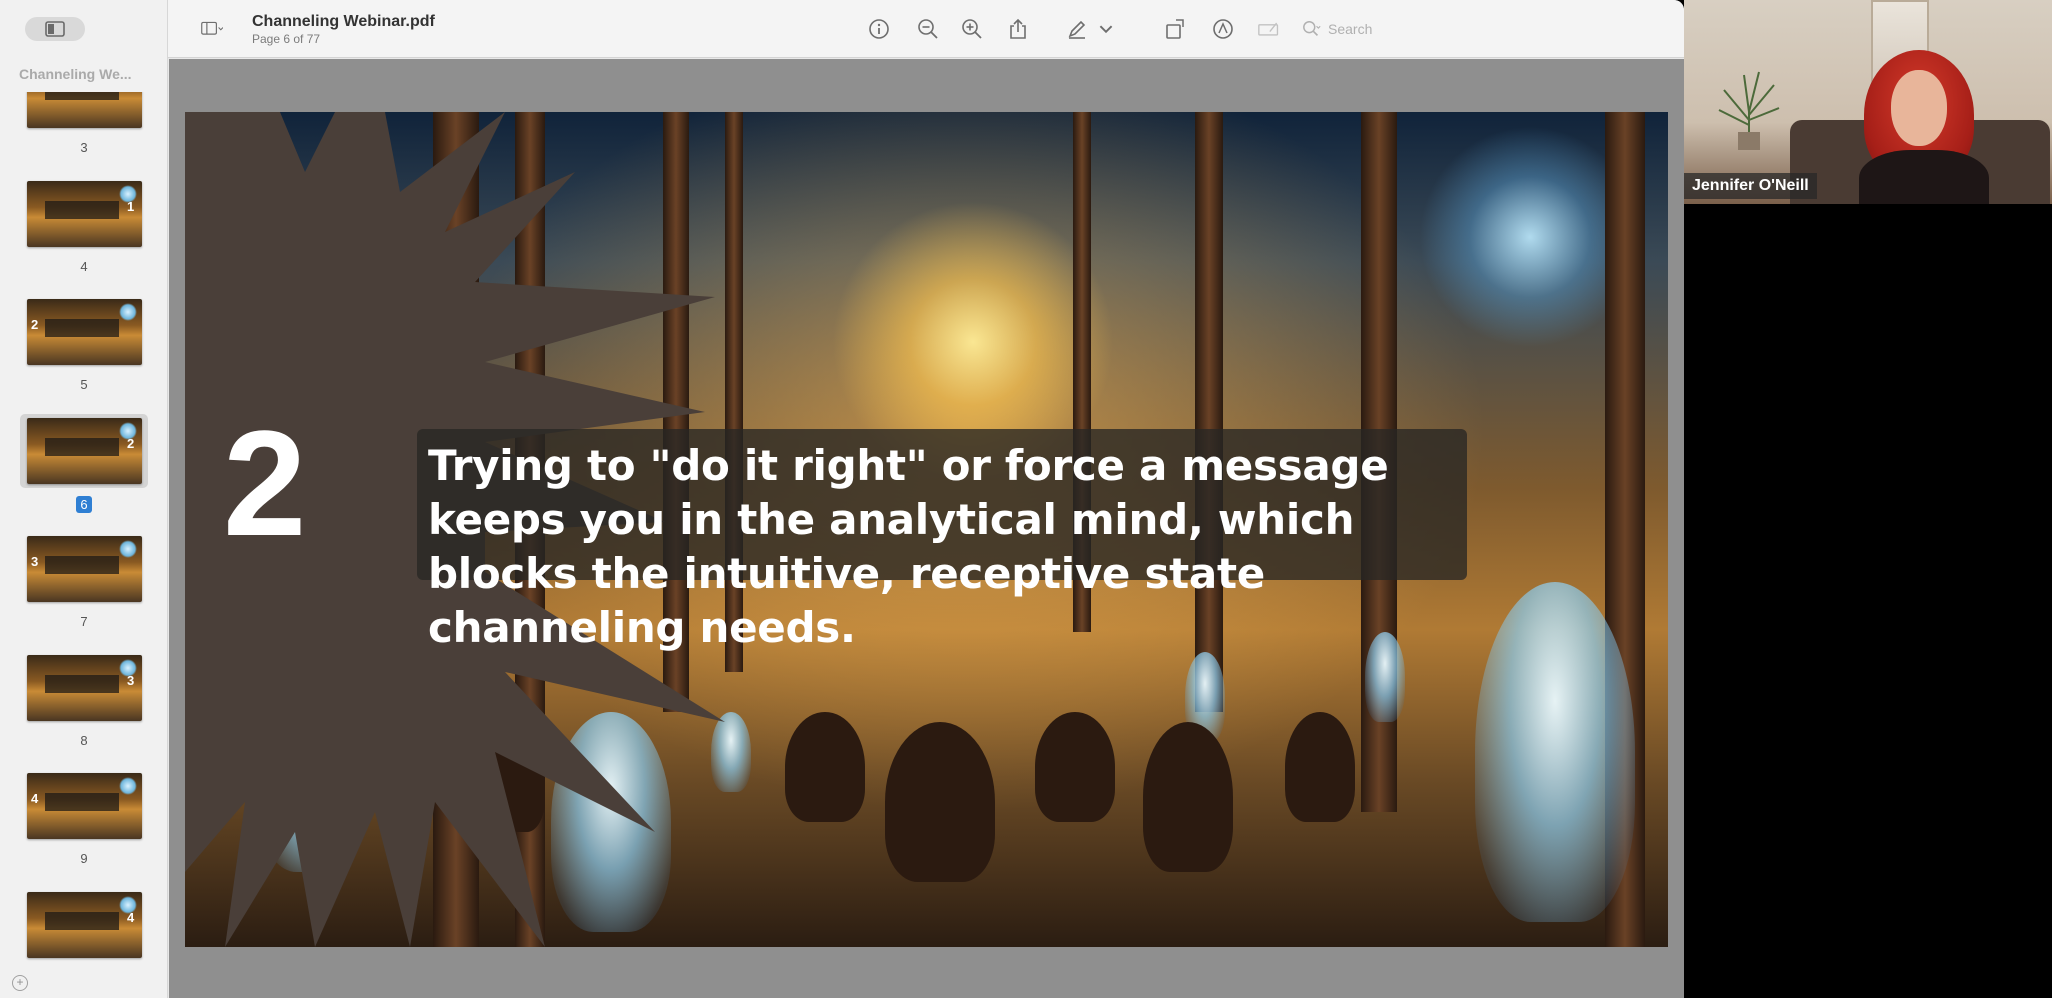 The image size is (2052, 998). I want to click on webcam-feed: Jennifer O'Neill, so click(1868, 102).